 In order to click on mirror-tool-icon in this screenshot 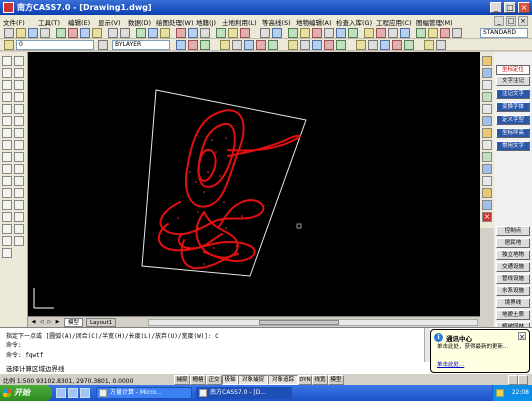, I will do `click(19, 85)`.